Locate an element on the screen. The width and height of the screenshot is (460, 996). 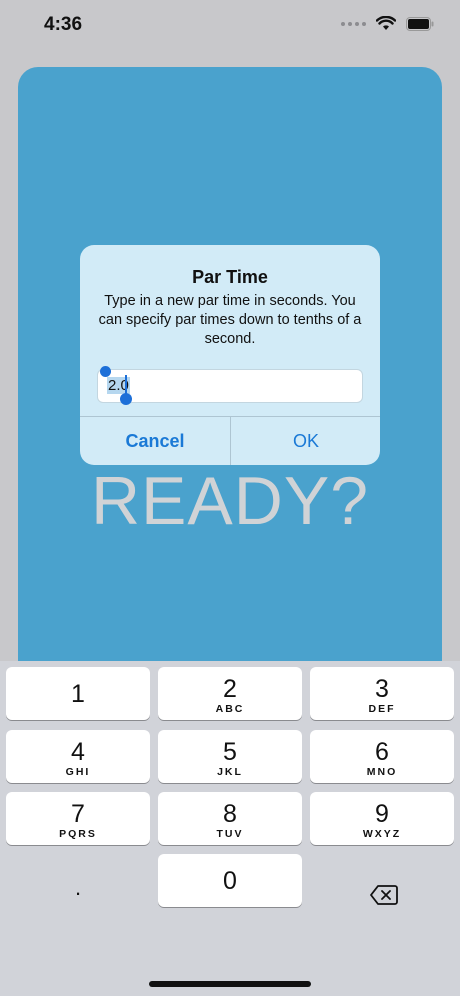
key-1: 1 is located at coordinates (78, 693).